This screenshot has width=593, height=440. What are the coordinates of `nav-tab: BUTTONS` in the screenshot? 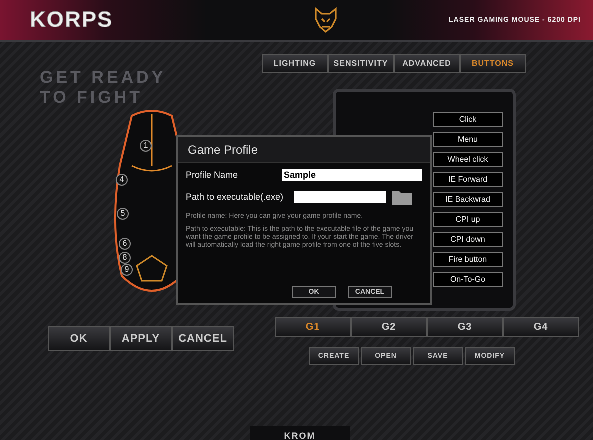 It's located at (493, 63).